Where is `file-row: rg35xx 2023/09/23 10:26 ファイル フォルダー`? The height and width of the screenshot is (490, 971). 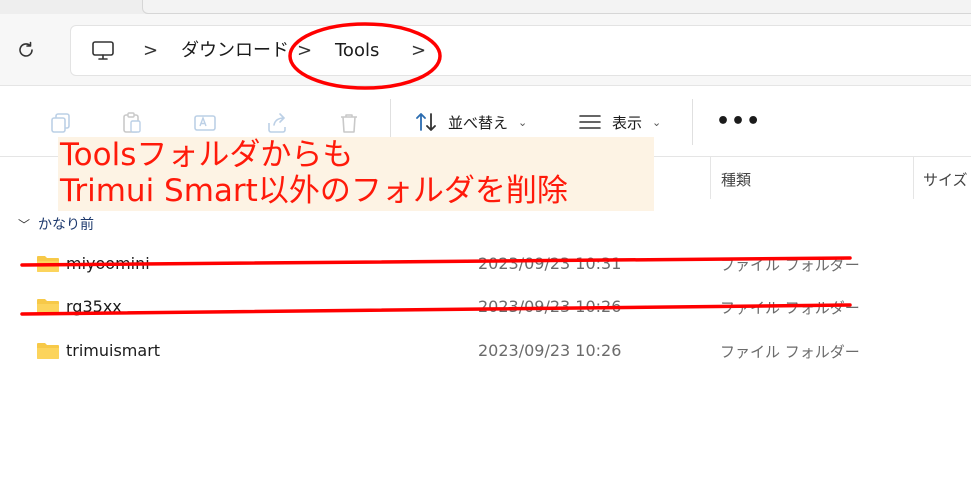
file-row: rg35xx 2023/09/23 10:26 ファイル フォルダー is located at coordinates (485, 307).